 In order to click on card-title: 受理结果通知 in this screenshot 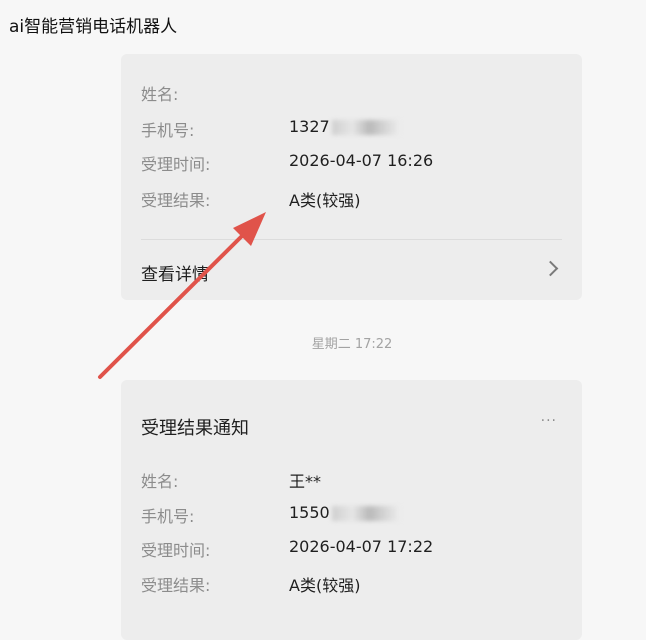, I will do `click(195, 428)`.